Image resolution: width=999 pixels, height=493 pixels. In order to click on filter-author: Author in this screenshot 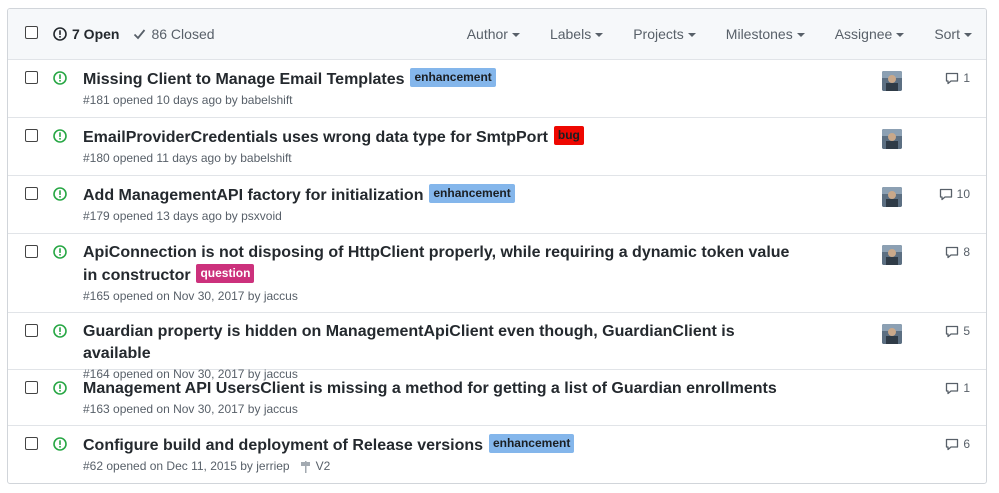, I will do `click(493, 34)`.